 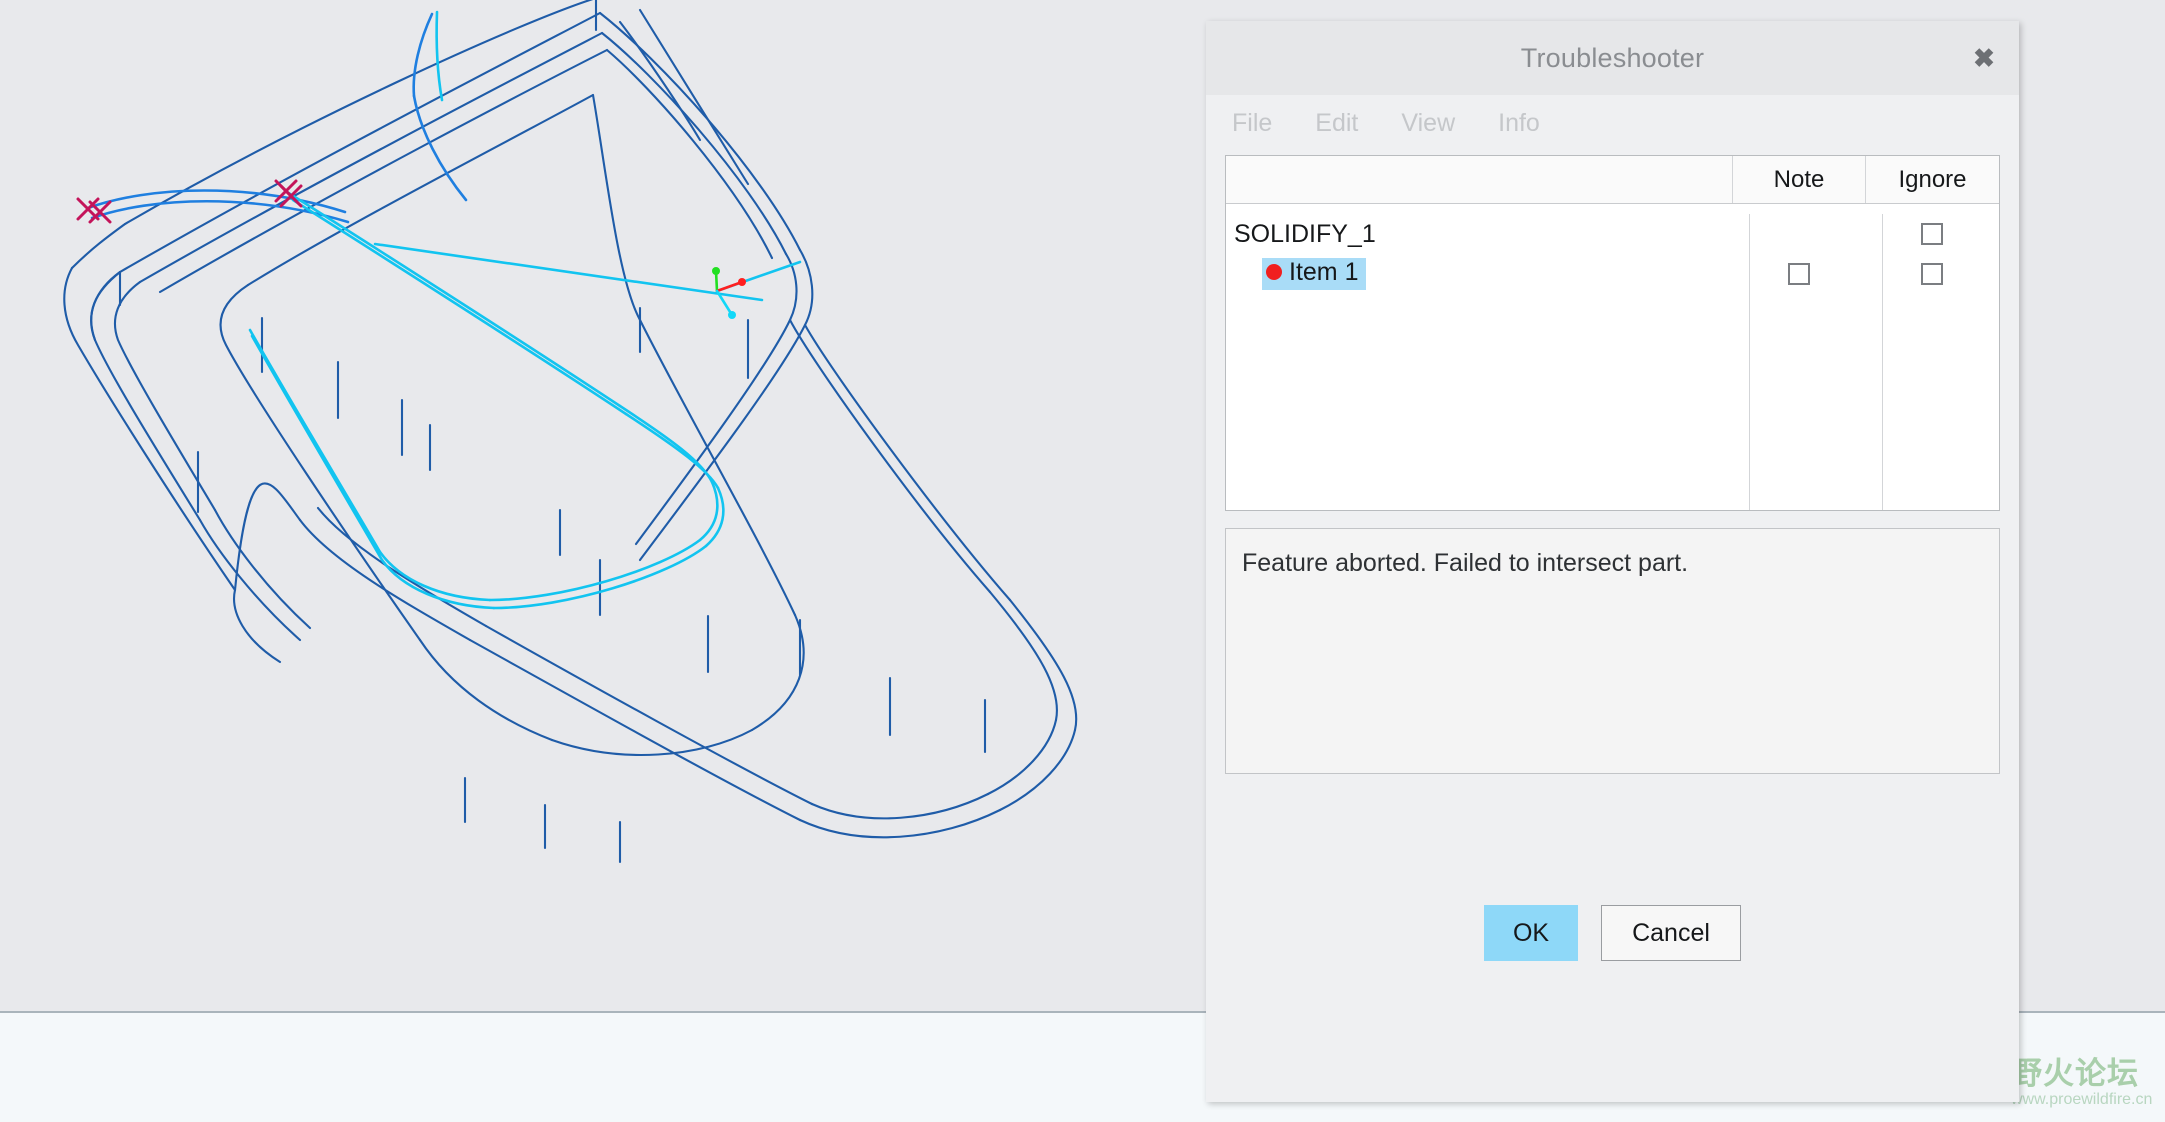 I want to click on column-header-ignore: Ignore, so click(x=1932, y=179).